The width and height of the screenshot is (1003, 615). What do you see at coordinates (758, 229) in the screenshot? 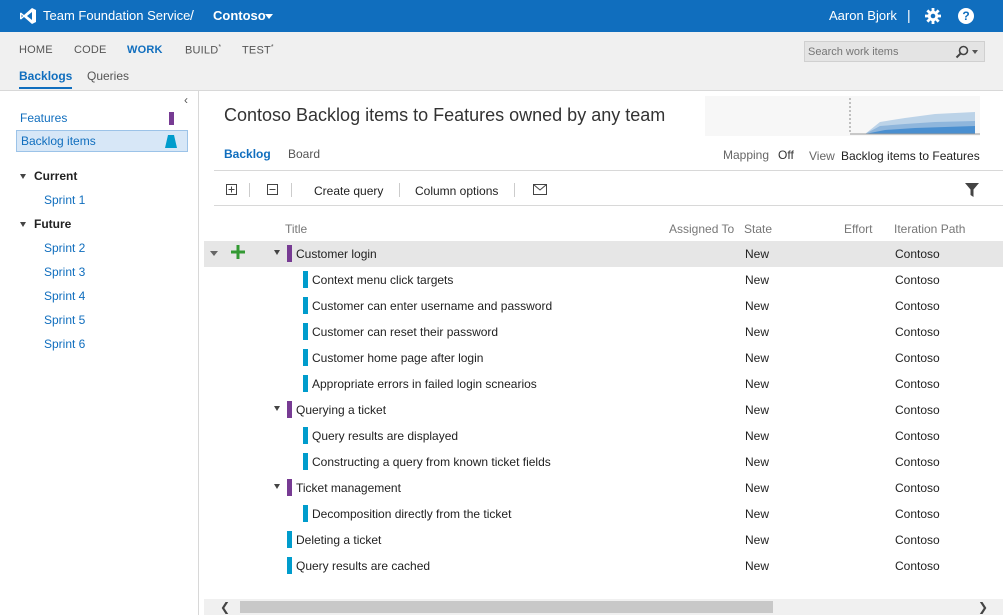
I see `column-header-state: State` at bounding box center [758, 229].